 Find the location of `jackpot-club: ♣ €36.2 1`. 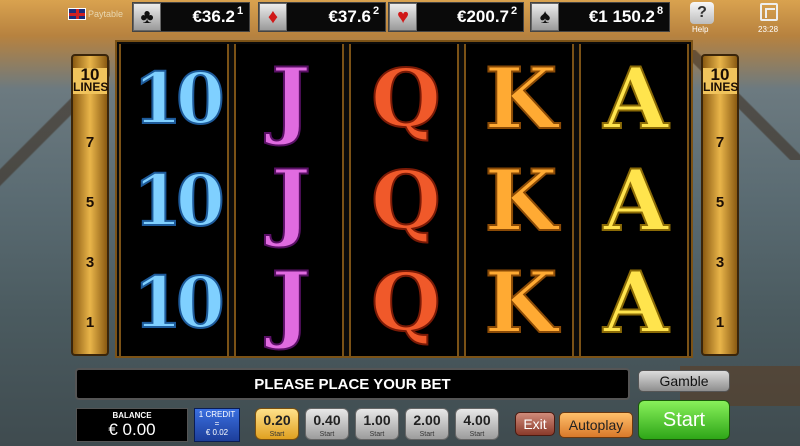

jackpot-club: ♣ €36.2 1 is located at coordinates (191, 17).